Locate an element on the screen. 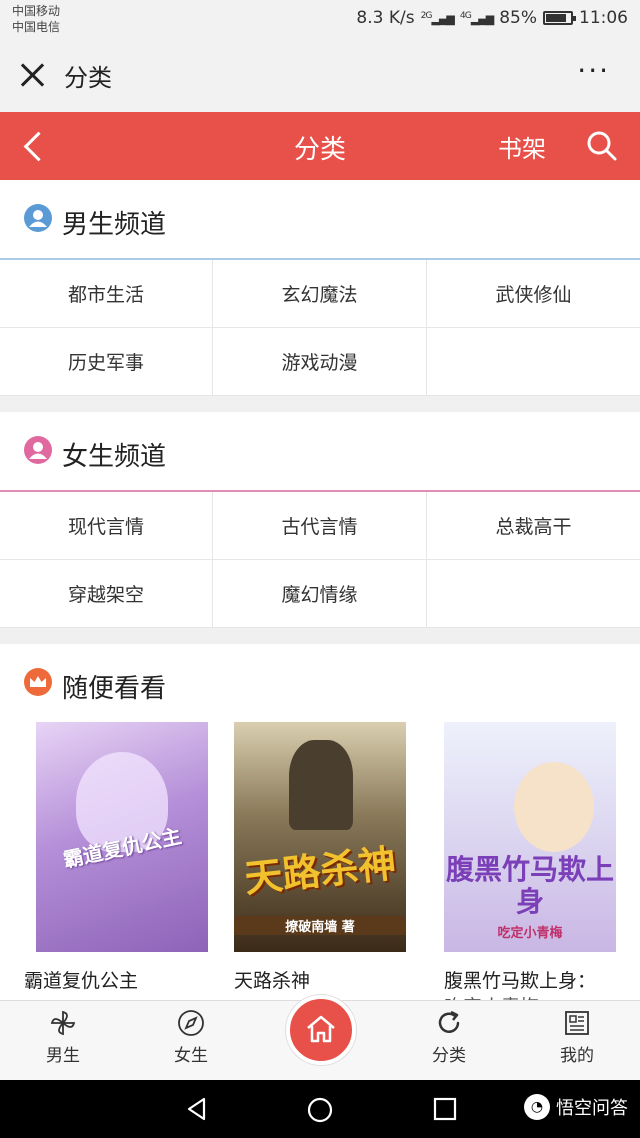 The image size is (640, 1138). clock: 11:06 is located at coordinates (603, 18).